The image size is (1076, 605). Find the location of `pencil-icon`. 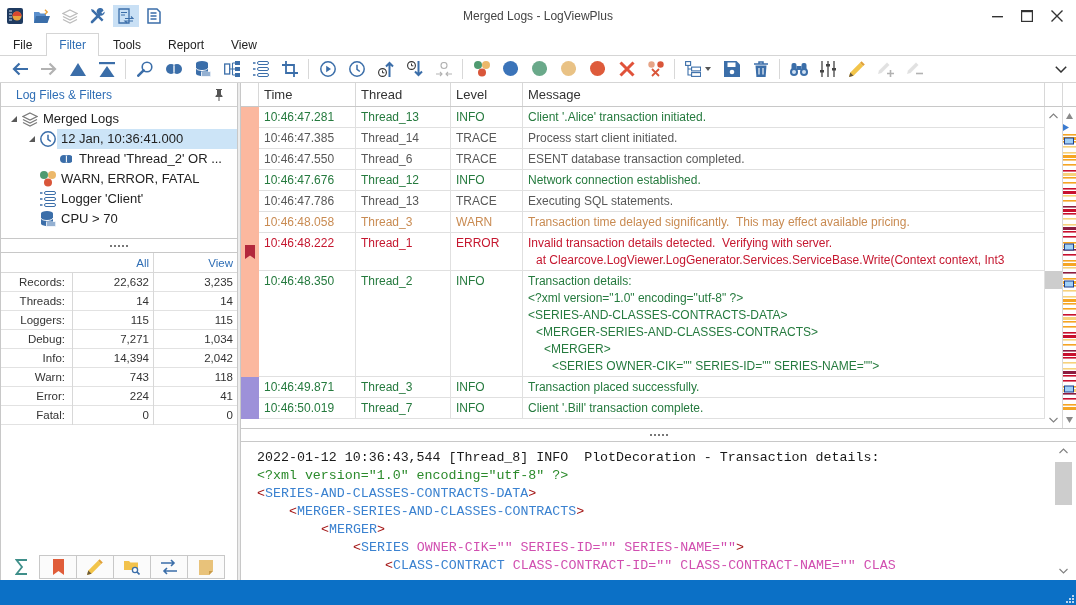

pencil-icon is located at coordinates (95, 567).